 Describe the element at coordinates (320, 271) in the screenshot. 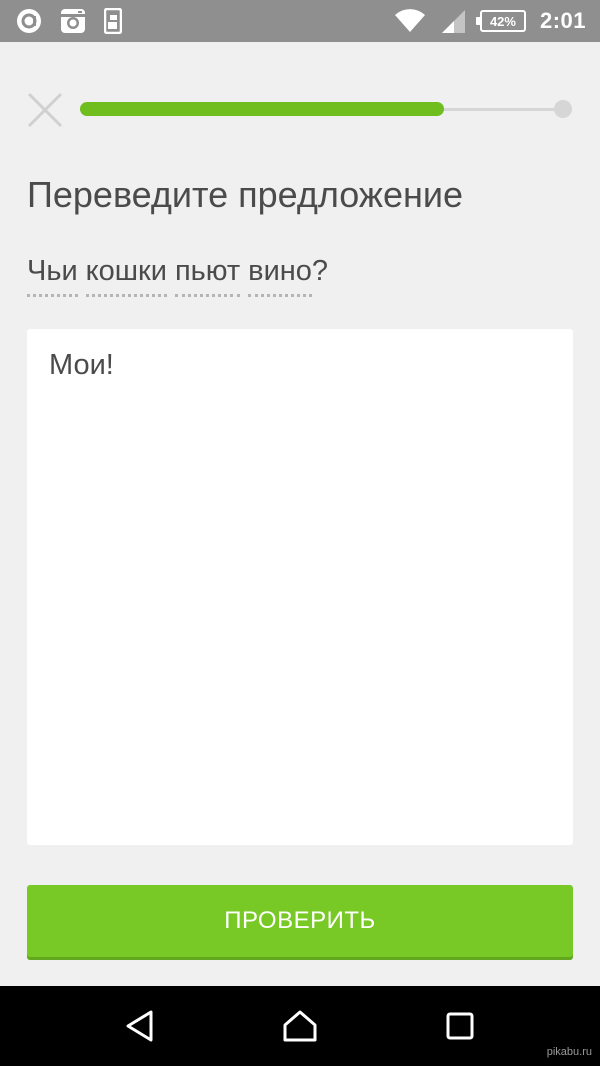

I see `sentence-punctuation: ?` at that location.